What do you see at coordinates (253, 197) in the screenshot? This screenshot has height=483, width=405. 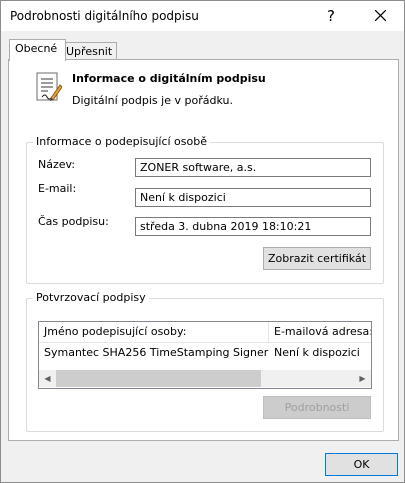 I see `email-field: Není k dispozici` at bounding box center [253, 197].